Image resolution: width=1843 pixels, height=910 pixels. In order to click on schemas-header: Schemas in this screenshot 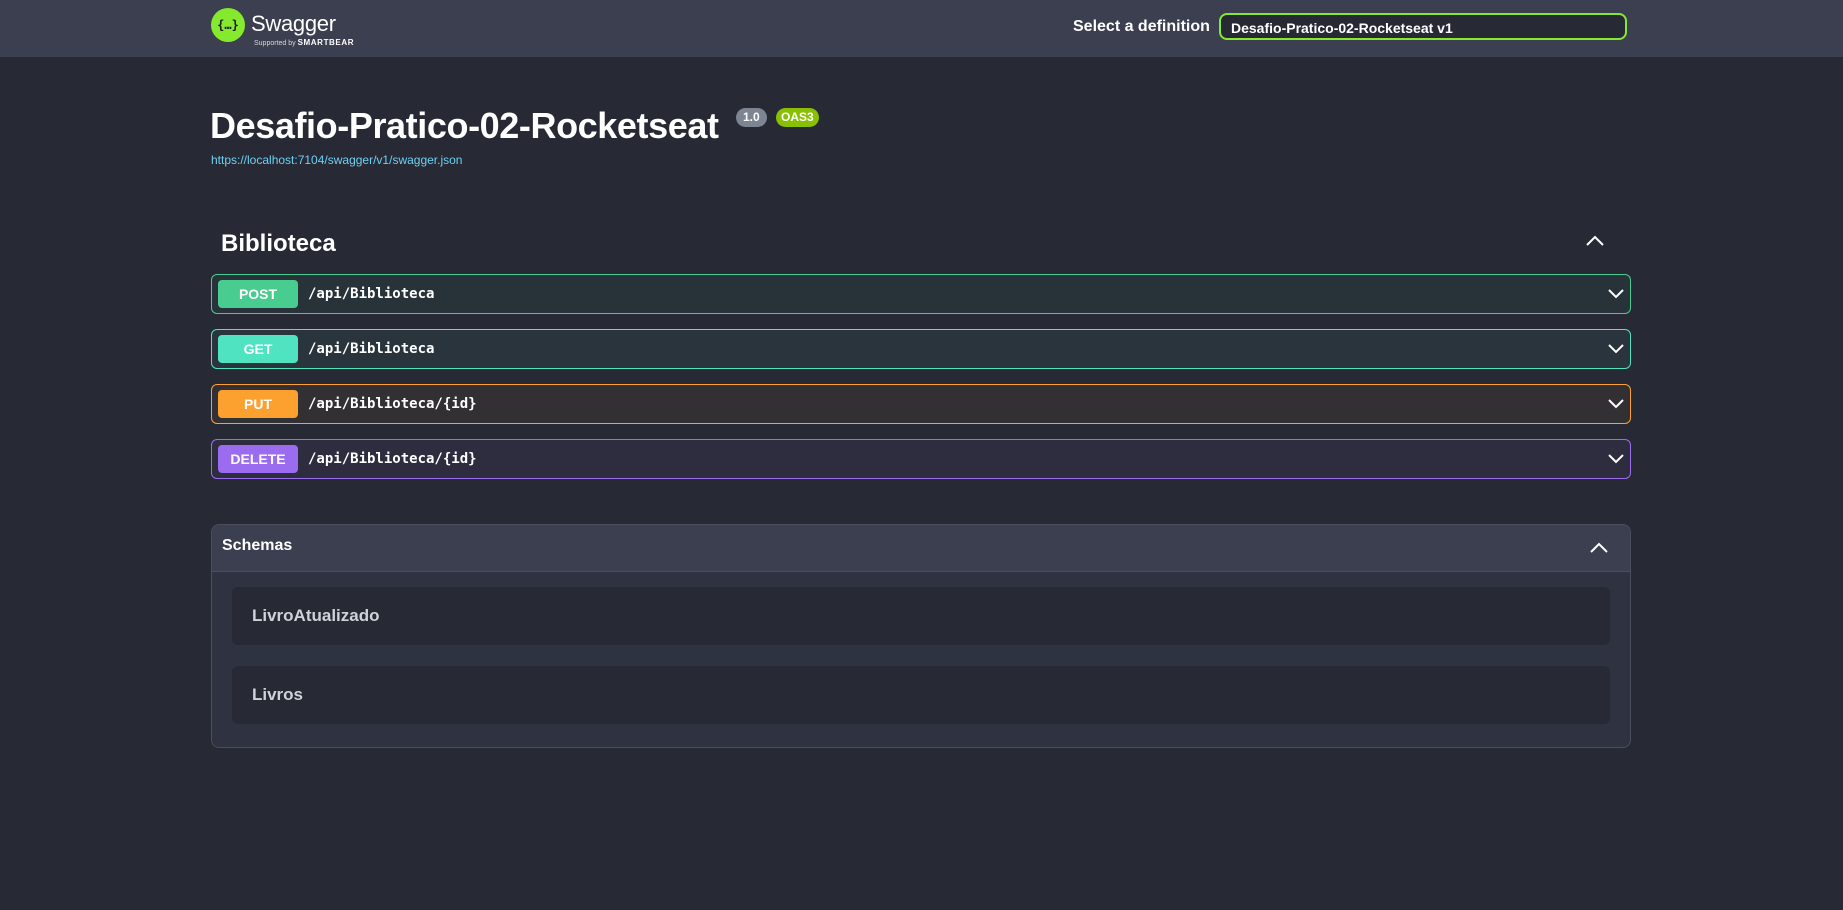, I will do `click(921, 548)`.